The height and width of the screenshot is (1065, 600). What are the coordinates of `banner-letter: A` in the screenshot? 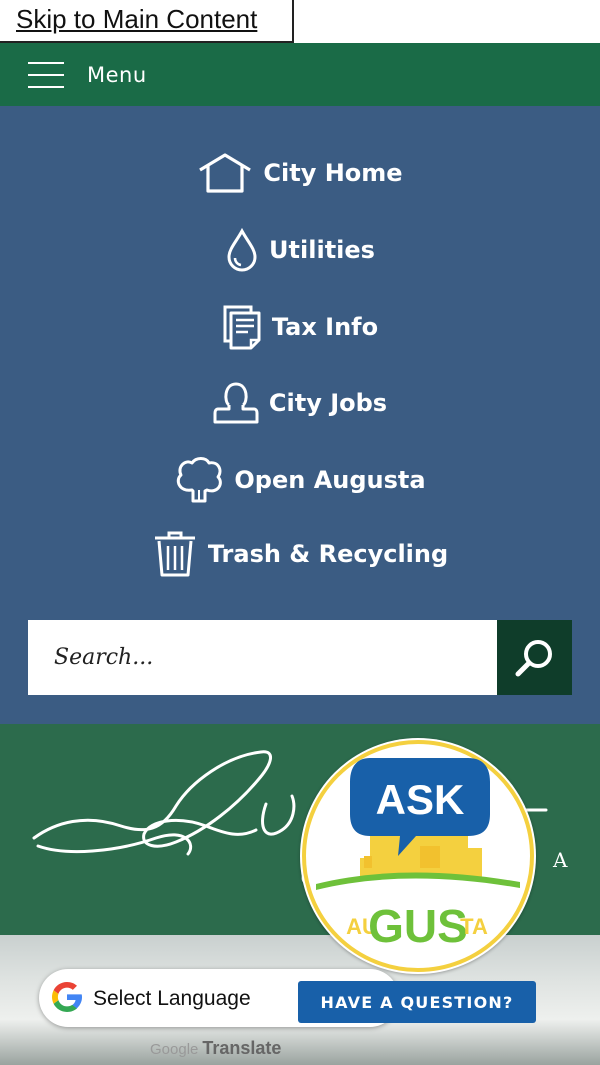 It's located at (560, 860).